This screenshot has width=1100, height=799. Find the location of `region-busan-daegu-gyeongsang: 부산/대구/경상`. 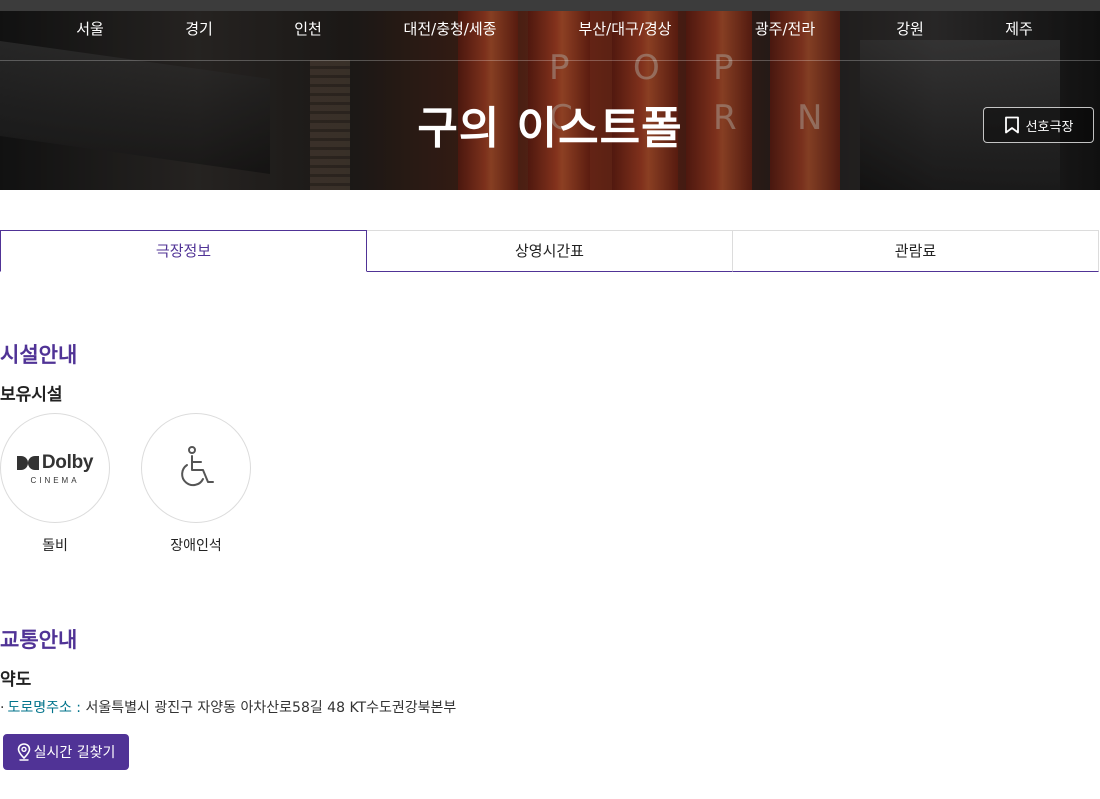

region-busan-daegu-gyeongsang: 부산/대구/경상 is located at coordinates (625, 36).